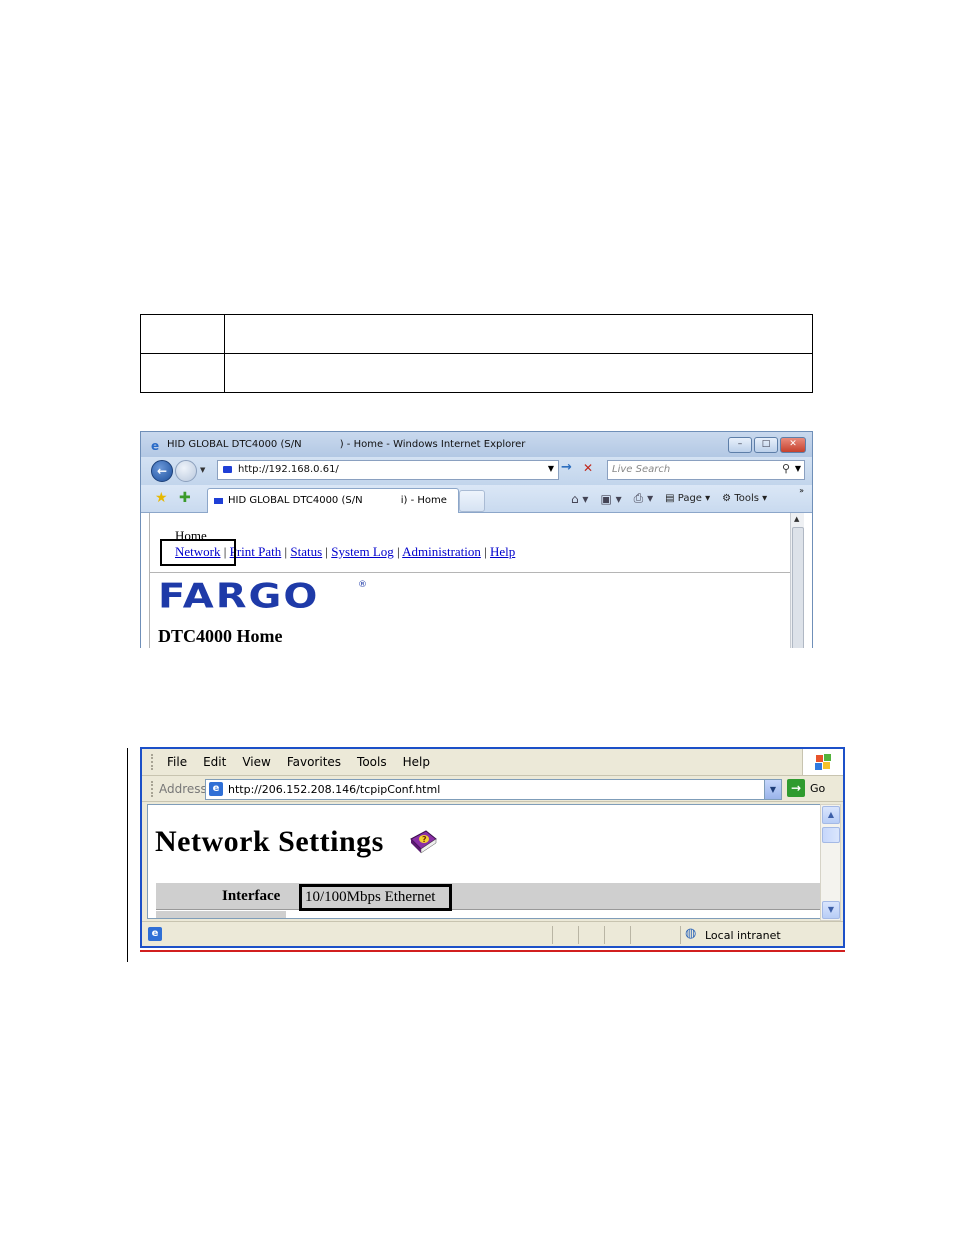 The image size is (954, 1235). I want to click on steps-table, so click(476, 353).